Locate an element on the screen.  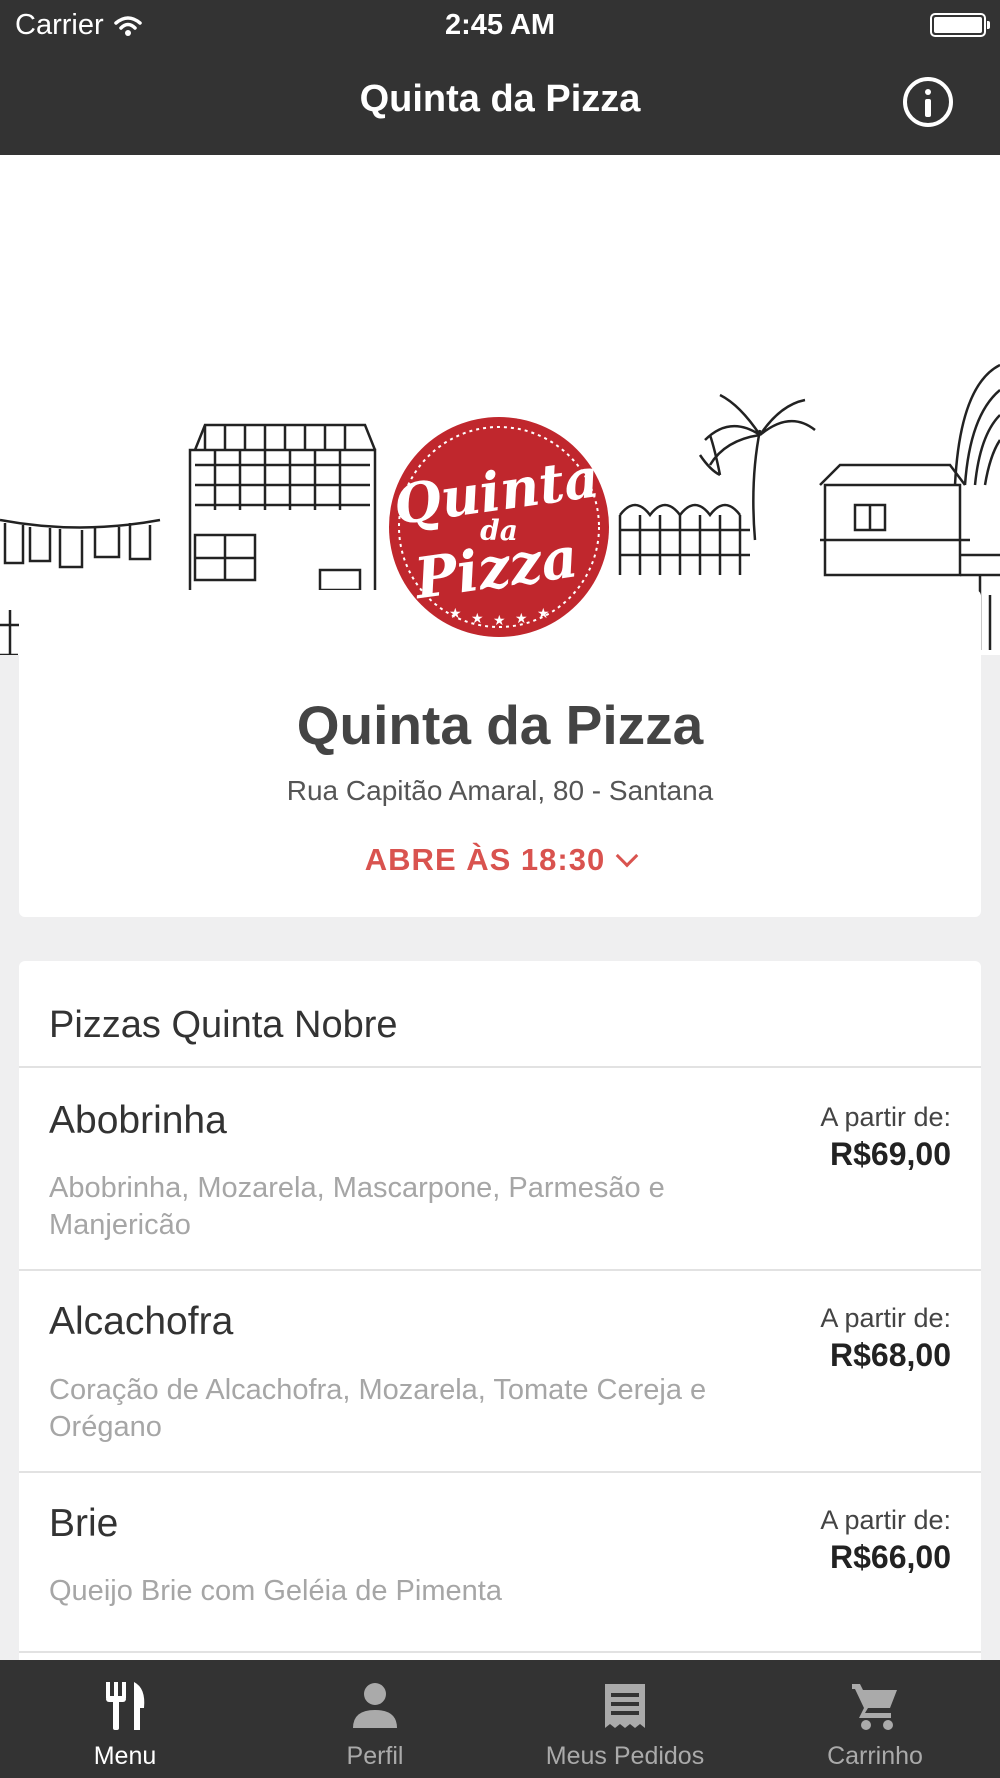
tab-label: Carrinho is located at coordinates (875, 1756).